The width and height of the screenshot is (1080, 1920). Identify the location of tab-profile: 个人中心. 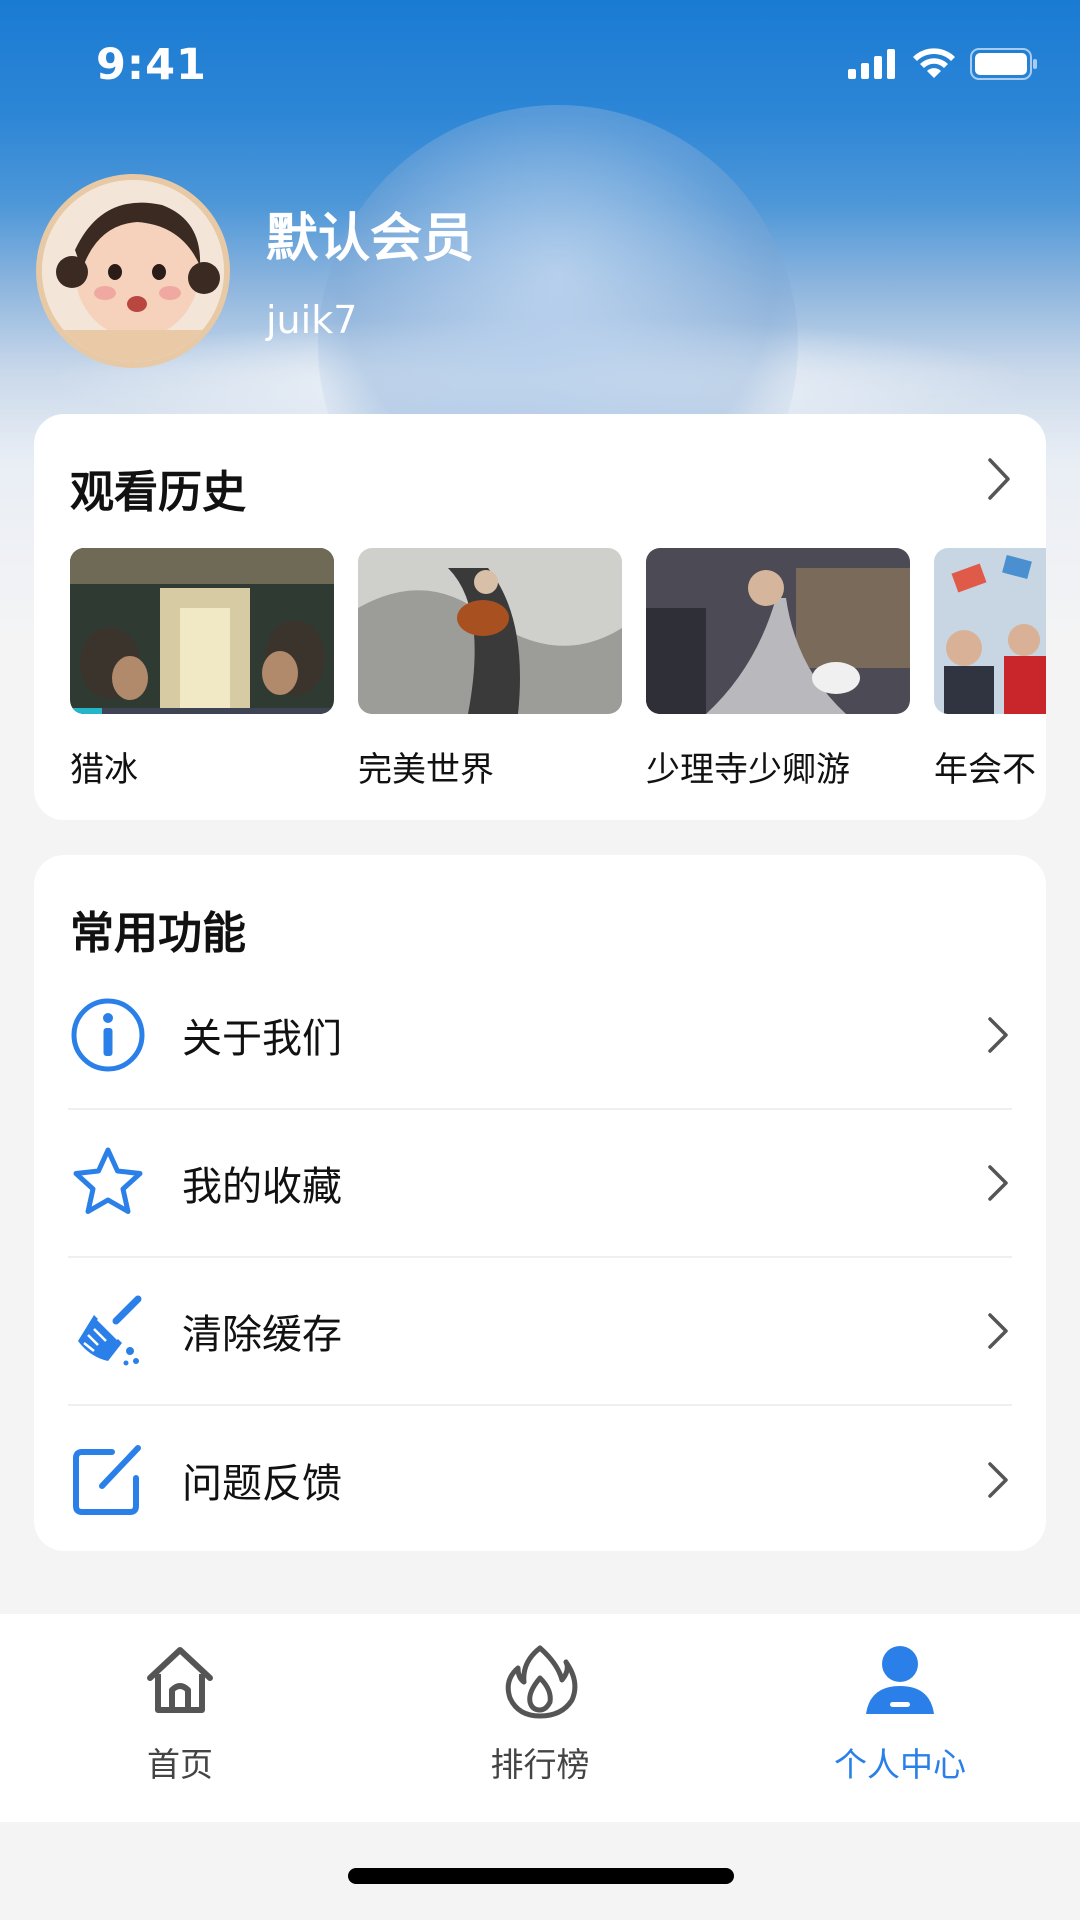
(900, 1718).